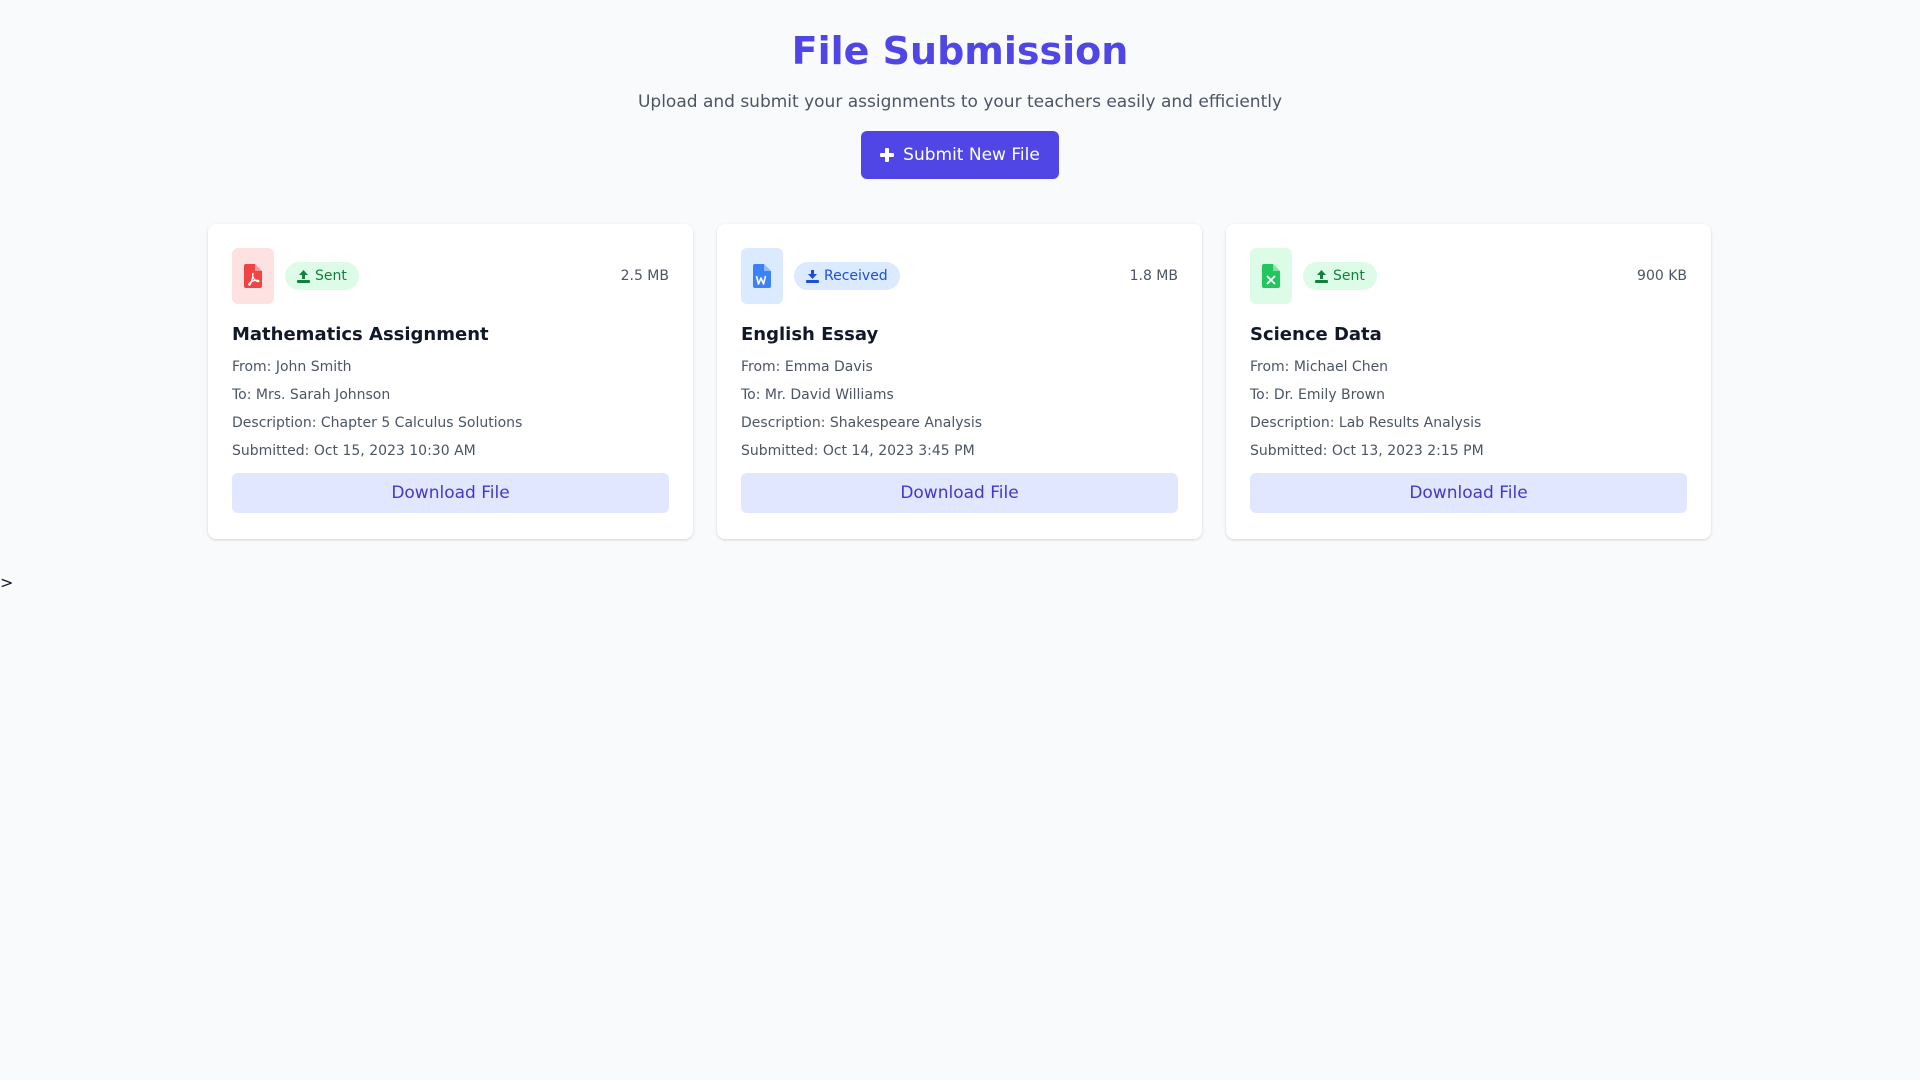 The height and width of the screenshot is (1080, 1920). I want to click on status-badge: Received, so click(847, 276).